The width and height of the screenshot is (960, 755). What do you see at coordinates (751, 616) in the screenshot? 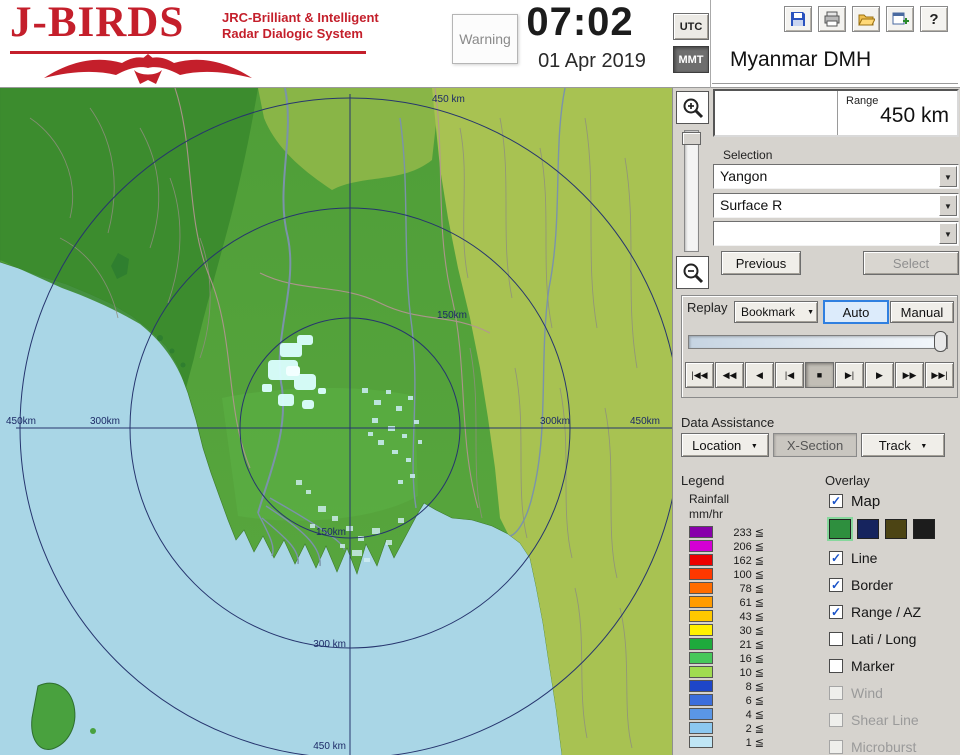
I see `legend-value: 43 ≦` at bounding box center [751, 616].